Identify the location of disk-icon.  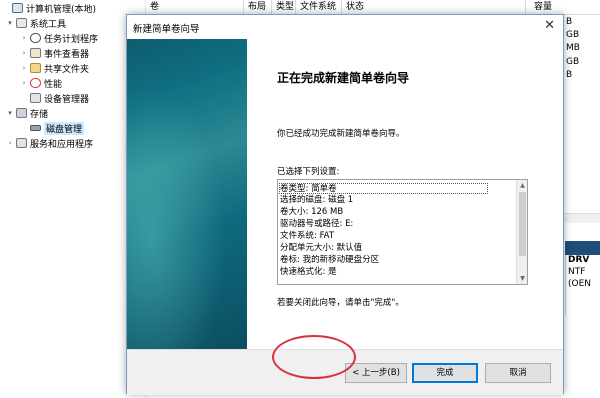
(35, 128).